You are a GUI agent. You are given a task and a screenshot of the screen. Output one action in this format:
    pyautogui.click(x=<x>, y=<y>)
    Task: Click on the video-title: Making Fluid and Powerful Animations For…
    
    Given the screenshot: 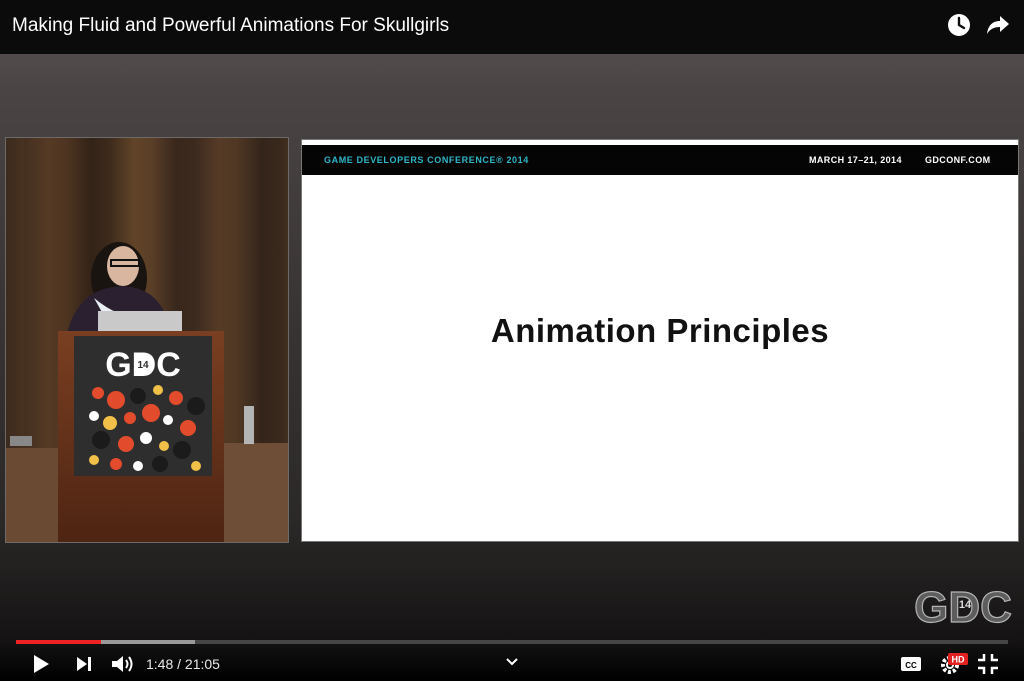 What is the action you would take?
    pyautogui.click(x=230, y=26)
    